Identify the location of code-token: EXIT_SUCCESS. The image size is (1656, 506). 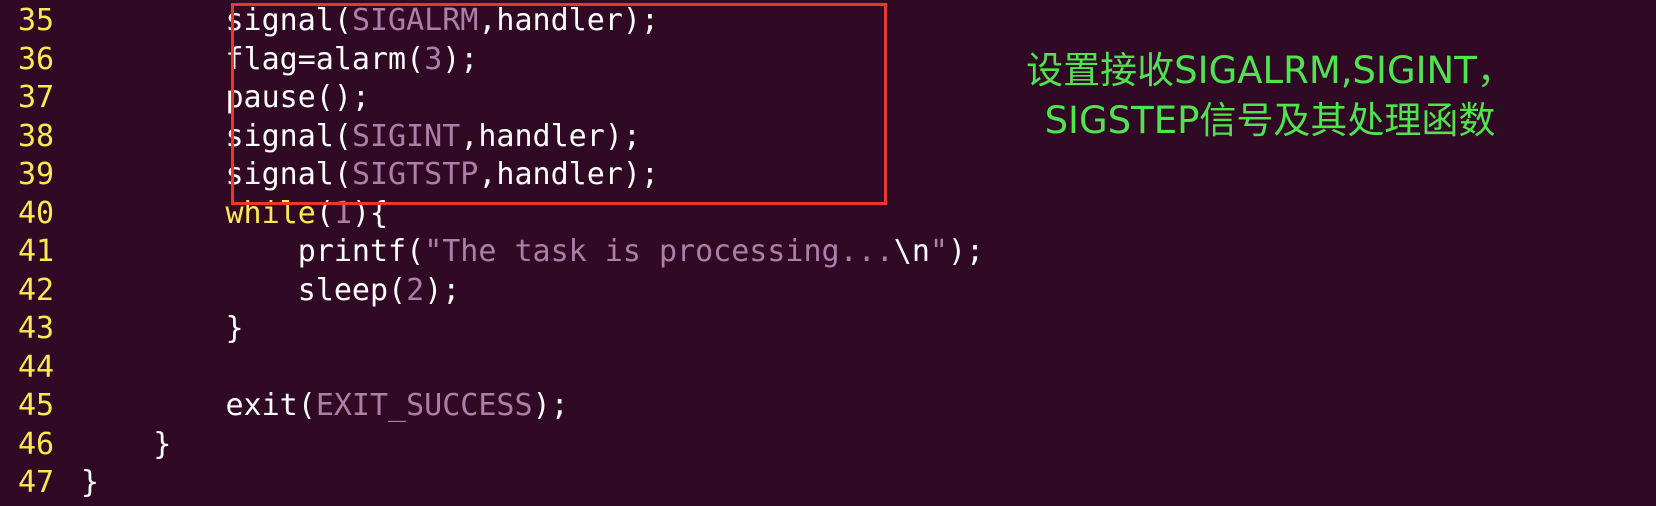
(424, 405).